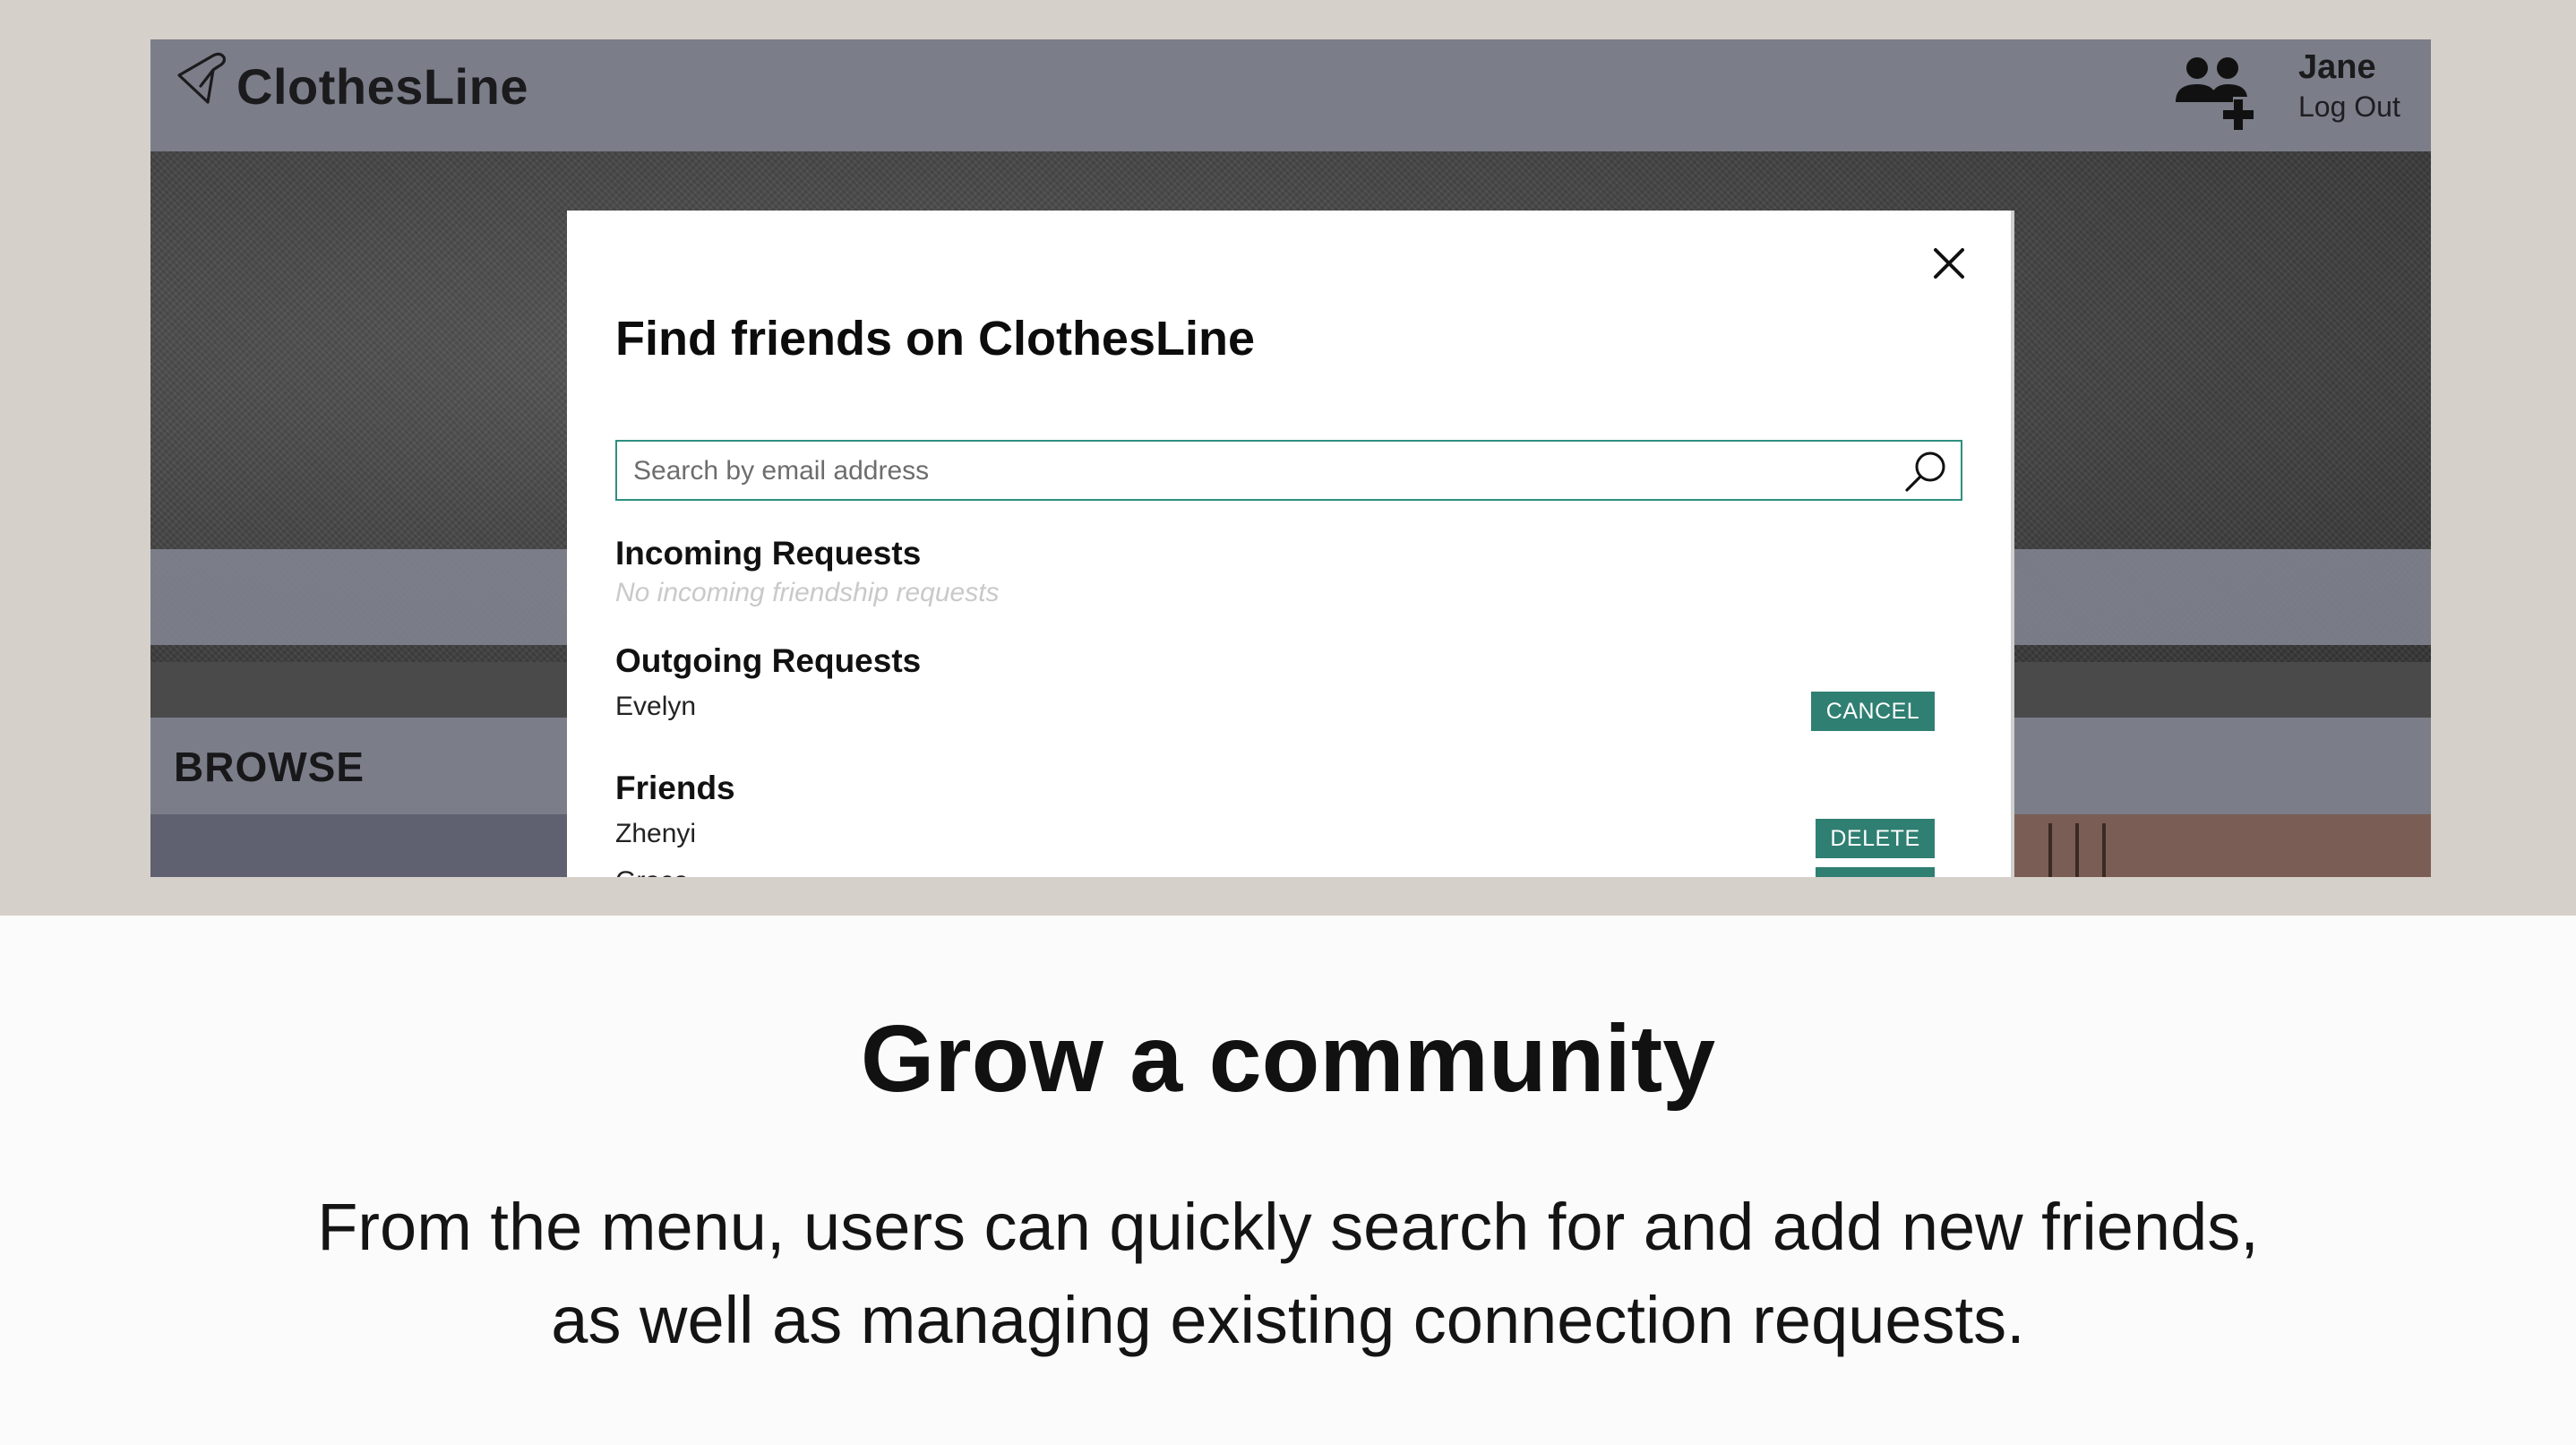 The height and width of the screenshot is (1445, 2576). I want to click on logo: ClothesLine, so click(351, 86).